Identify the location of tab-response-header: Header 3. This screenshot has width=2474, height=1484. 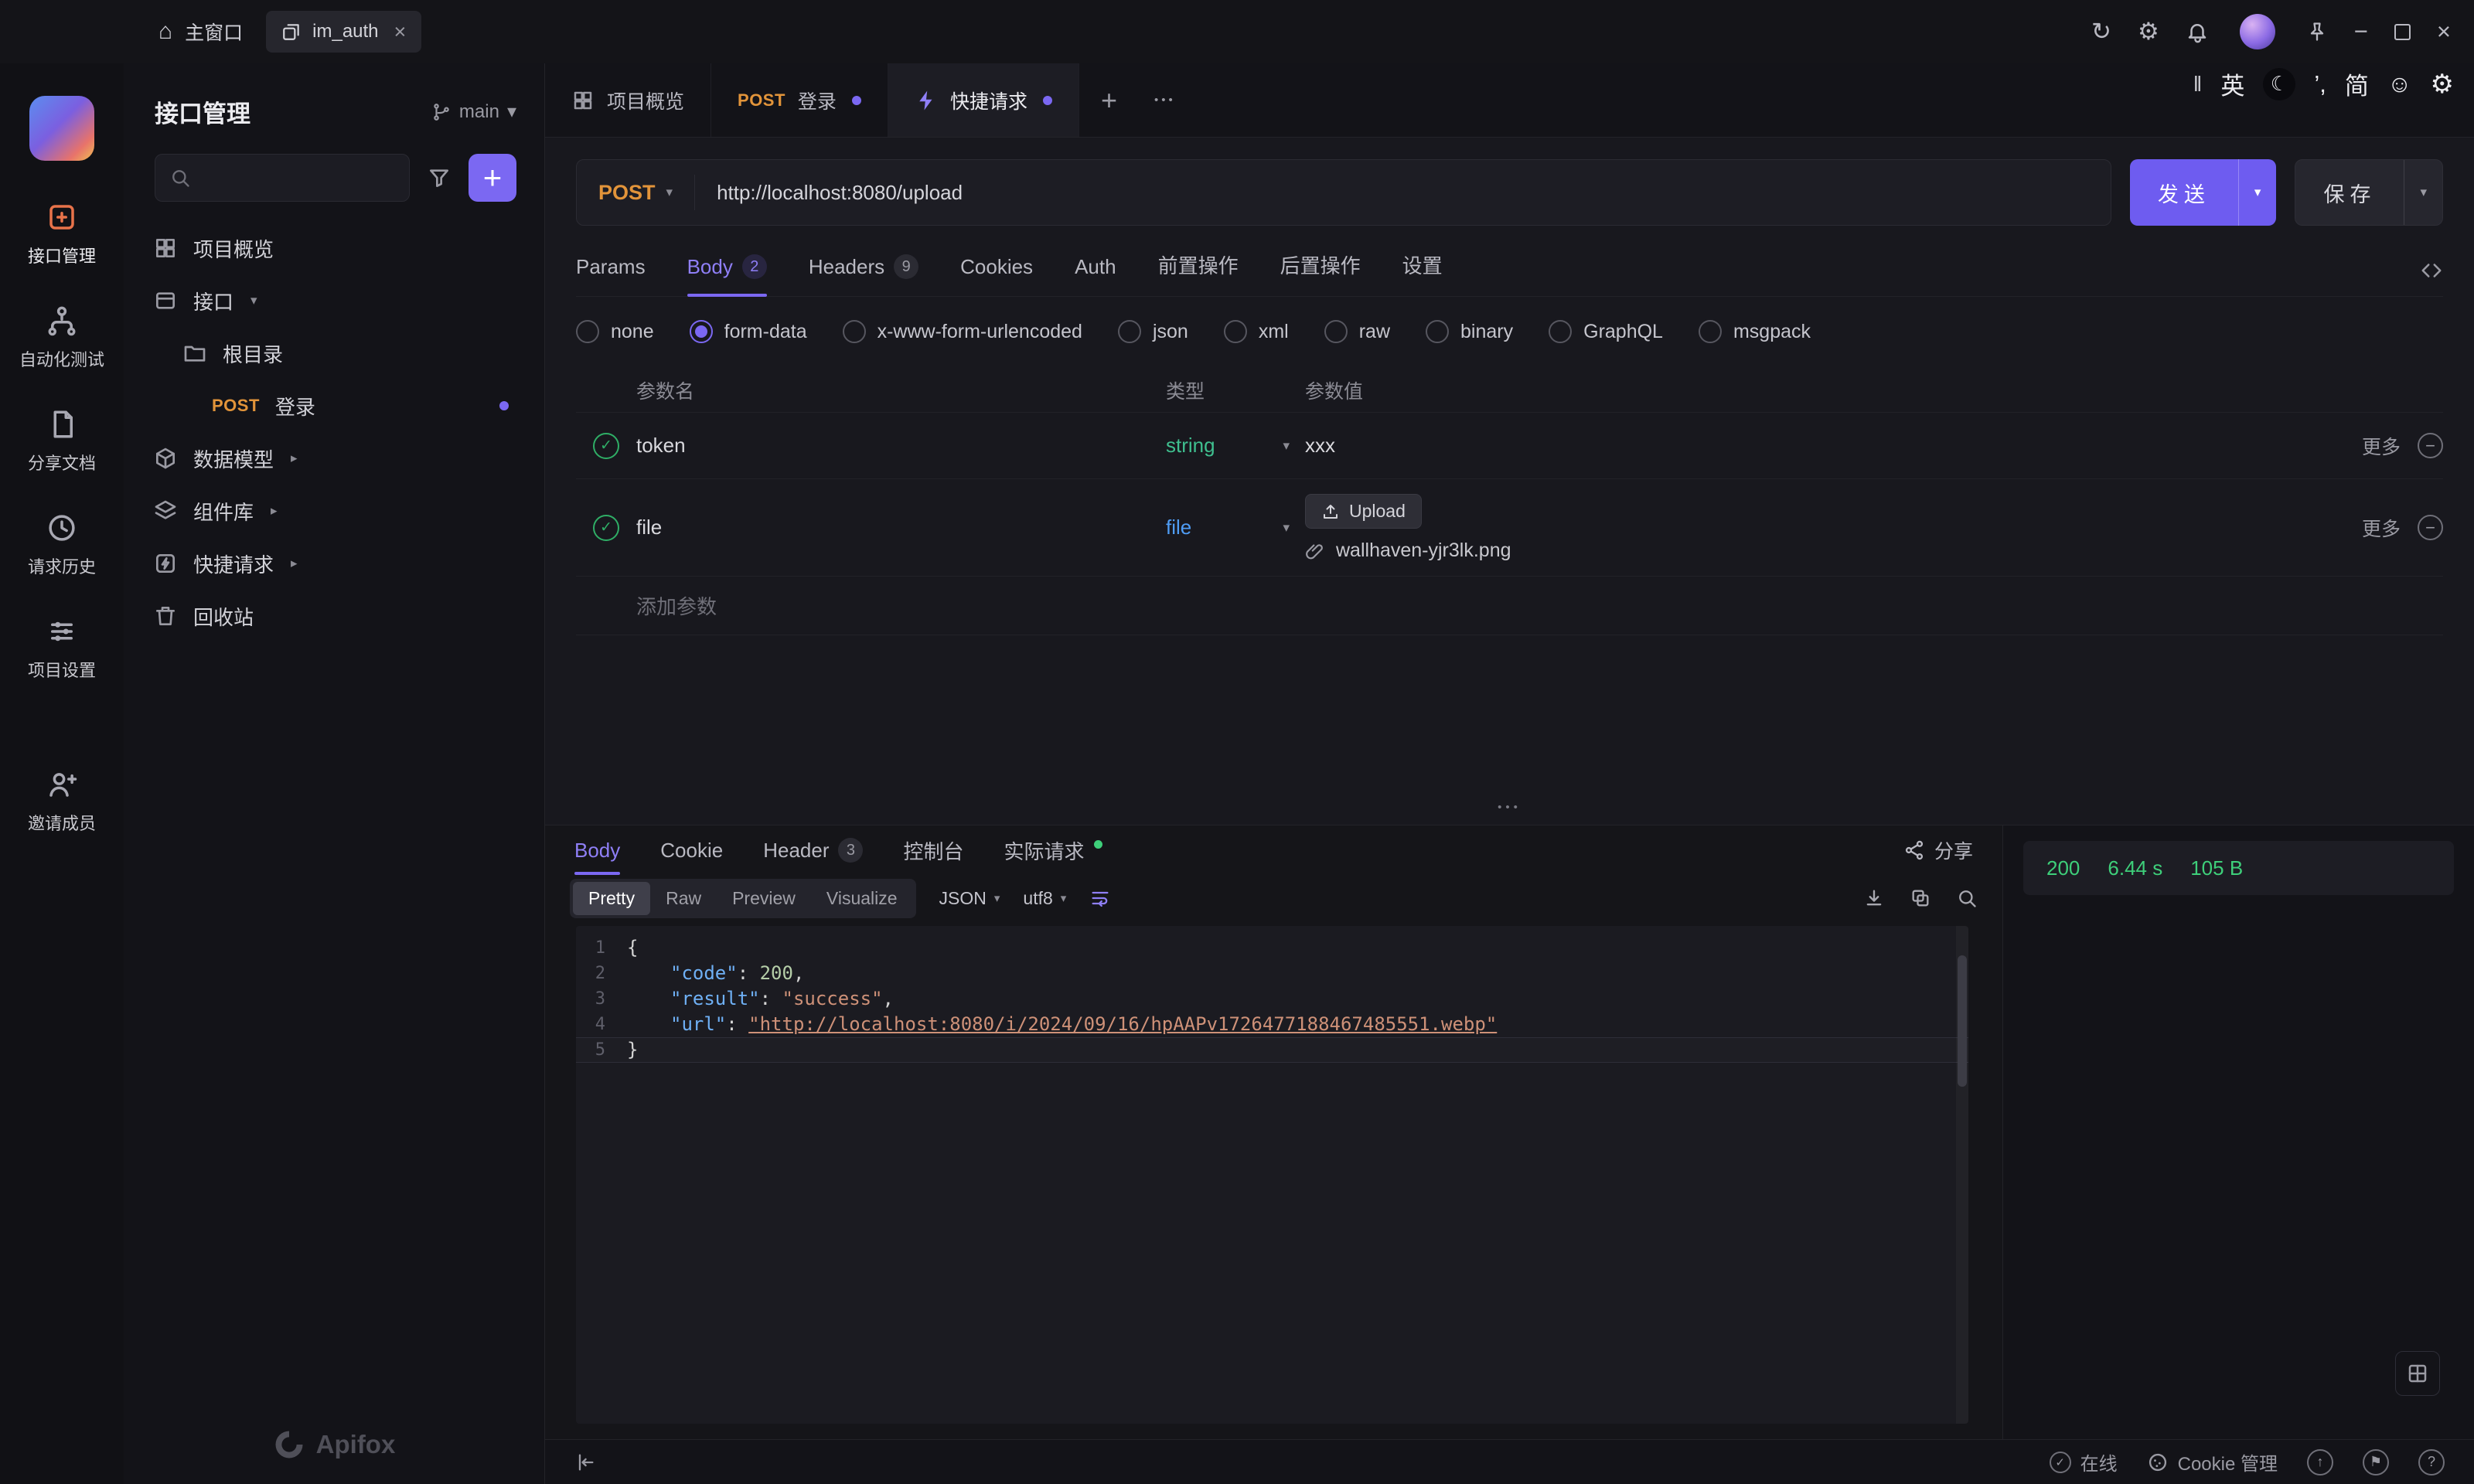
(813, 850).